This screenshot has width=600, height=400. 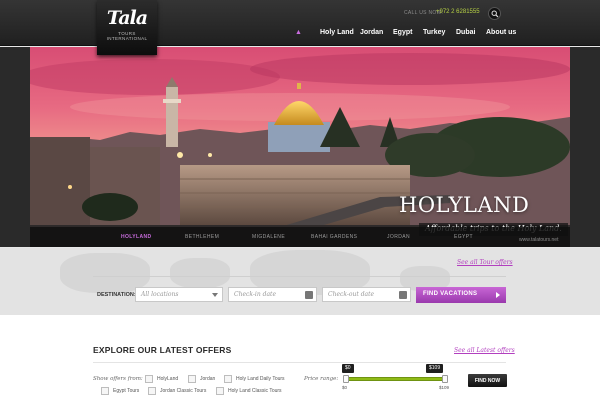 I want to click on filter-label: Jordan, so click(x=208, y=379).